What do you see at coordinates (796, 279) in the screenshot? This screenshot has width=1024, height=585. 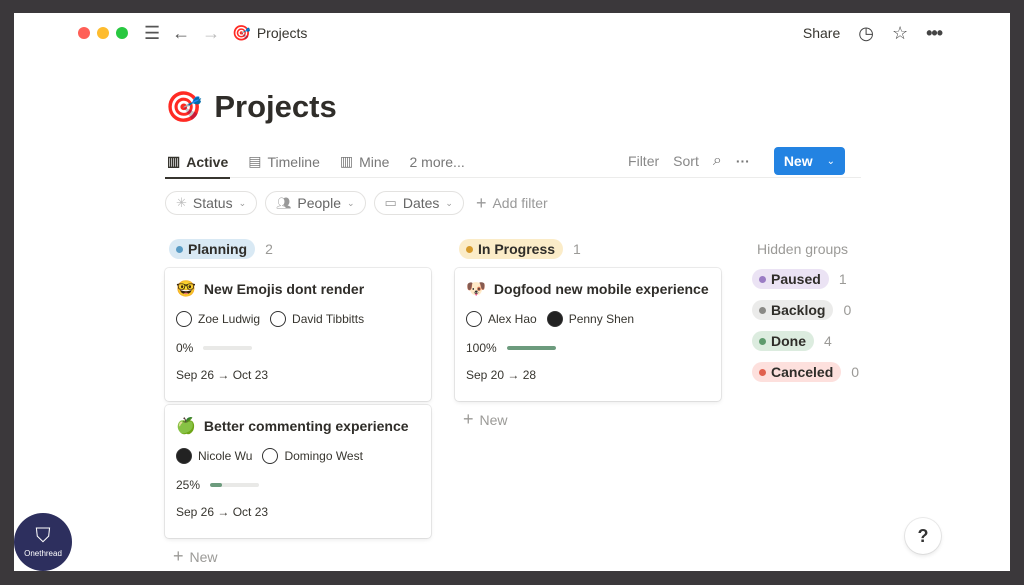 I see `group-name: Paused` at bounding box center [796, 279].